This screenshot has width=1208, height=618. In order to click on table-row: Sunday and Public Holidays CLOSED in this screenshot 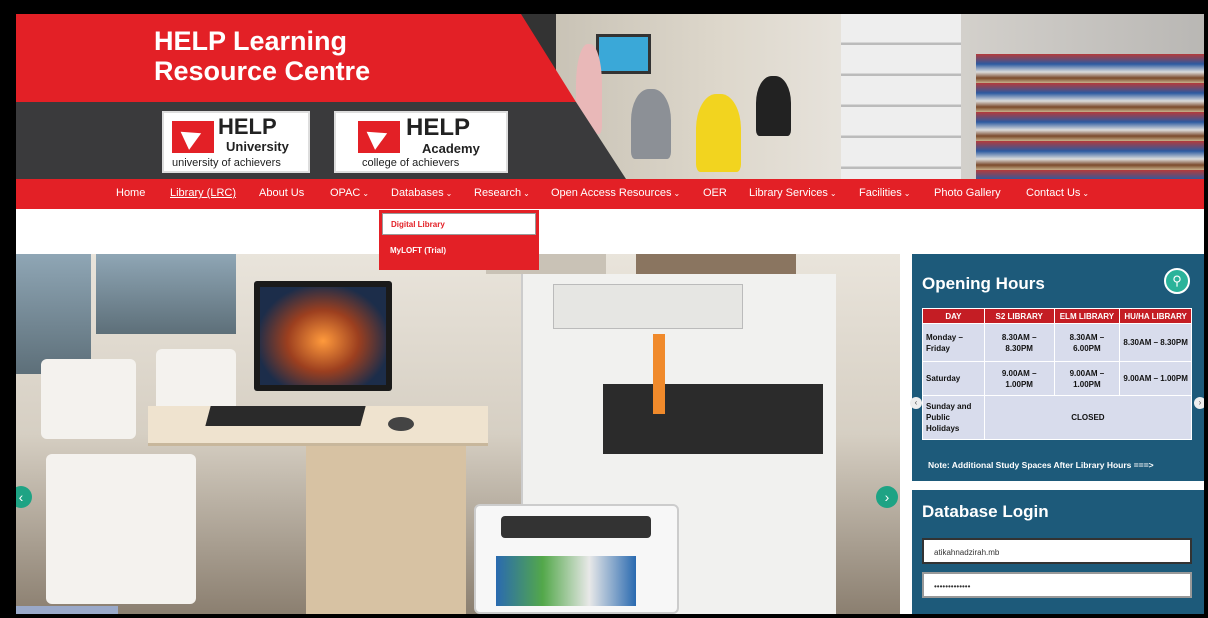, I will do `click(1057, 417)`.